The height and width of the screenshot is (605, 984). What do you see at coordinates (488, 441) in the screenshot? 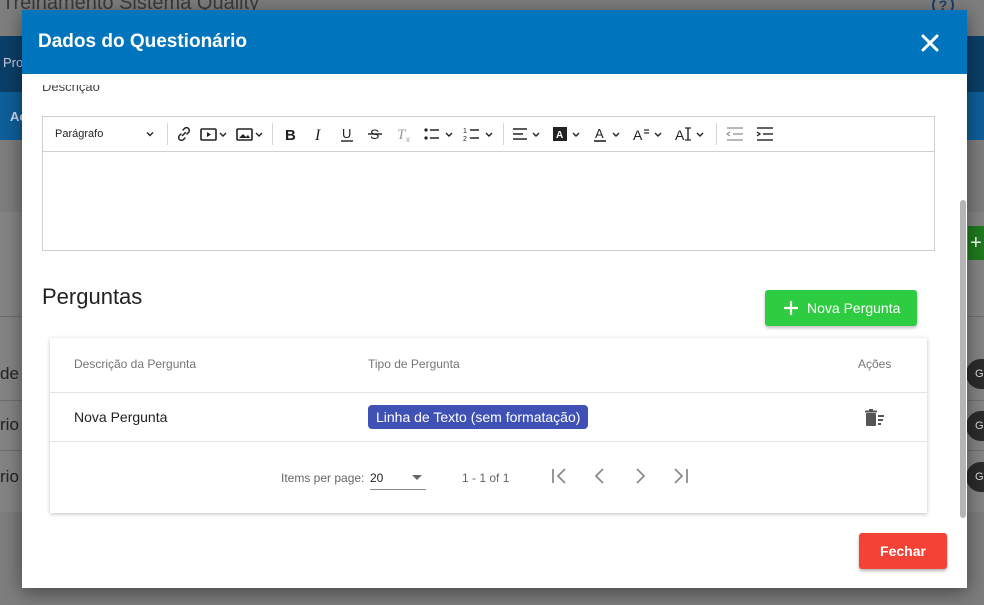
I see `row-divider` at bounding box center [488, 441].